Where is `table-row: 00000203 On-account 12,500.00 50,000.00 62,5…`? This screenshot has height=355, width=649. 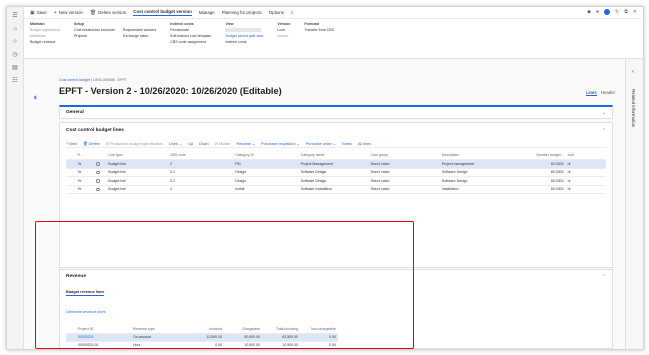
table-row: 00000203 On-account 12,500.00 50,000.00 62,5… is located at coordinates (202, 337).